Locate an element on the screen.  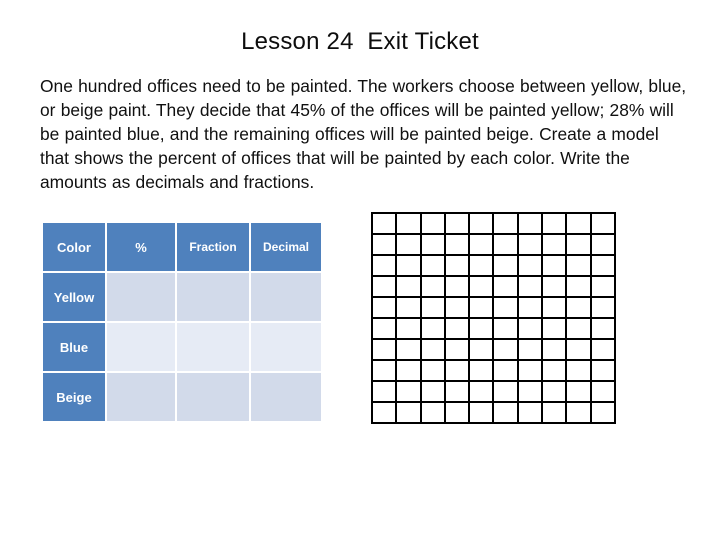
cell-beige-fraction is located at coordinates (213, 397).